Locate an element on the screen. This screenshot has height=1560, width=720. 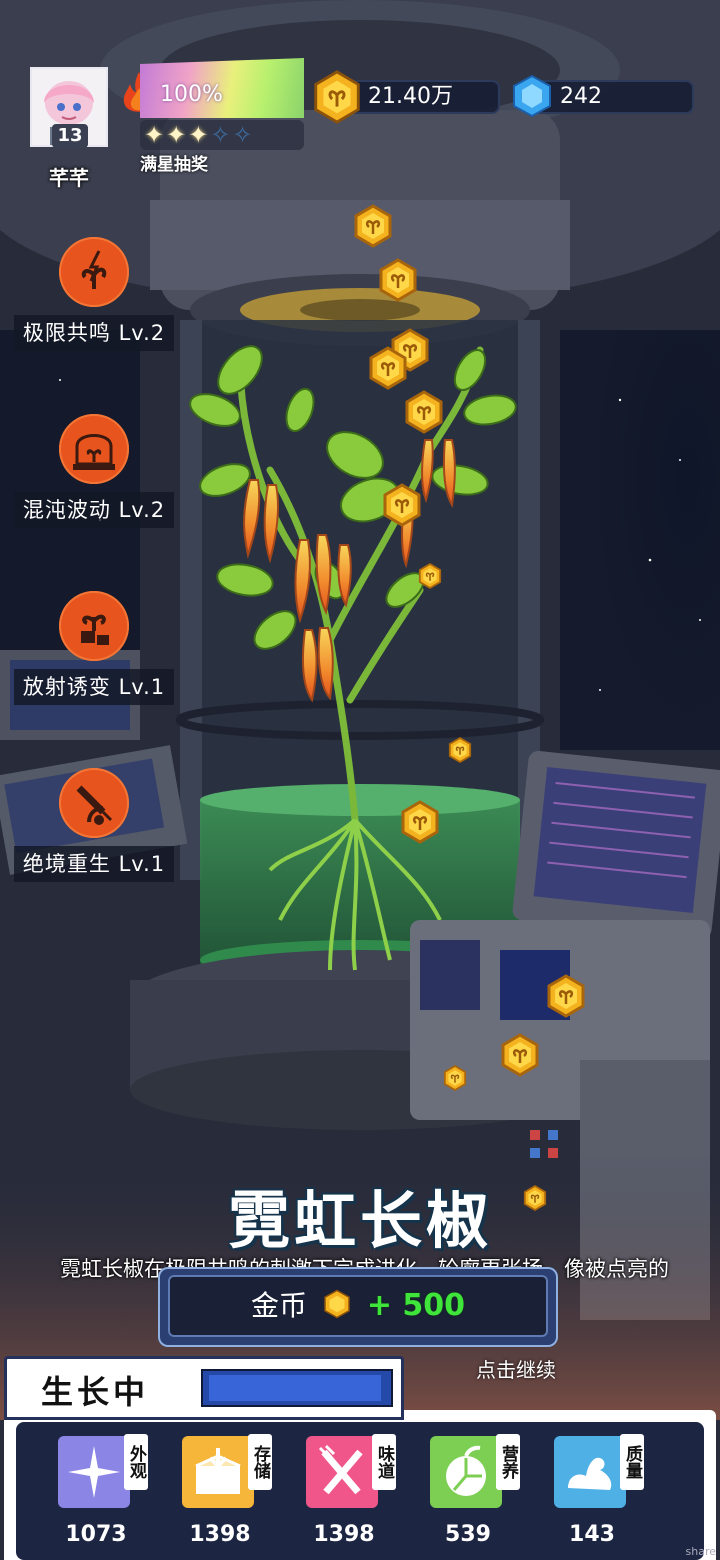
stat-quality: 质量 143 is located at coordinates (604, 1494).